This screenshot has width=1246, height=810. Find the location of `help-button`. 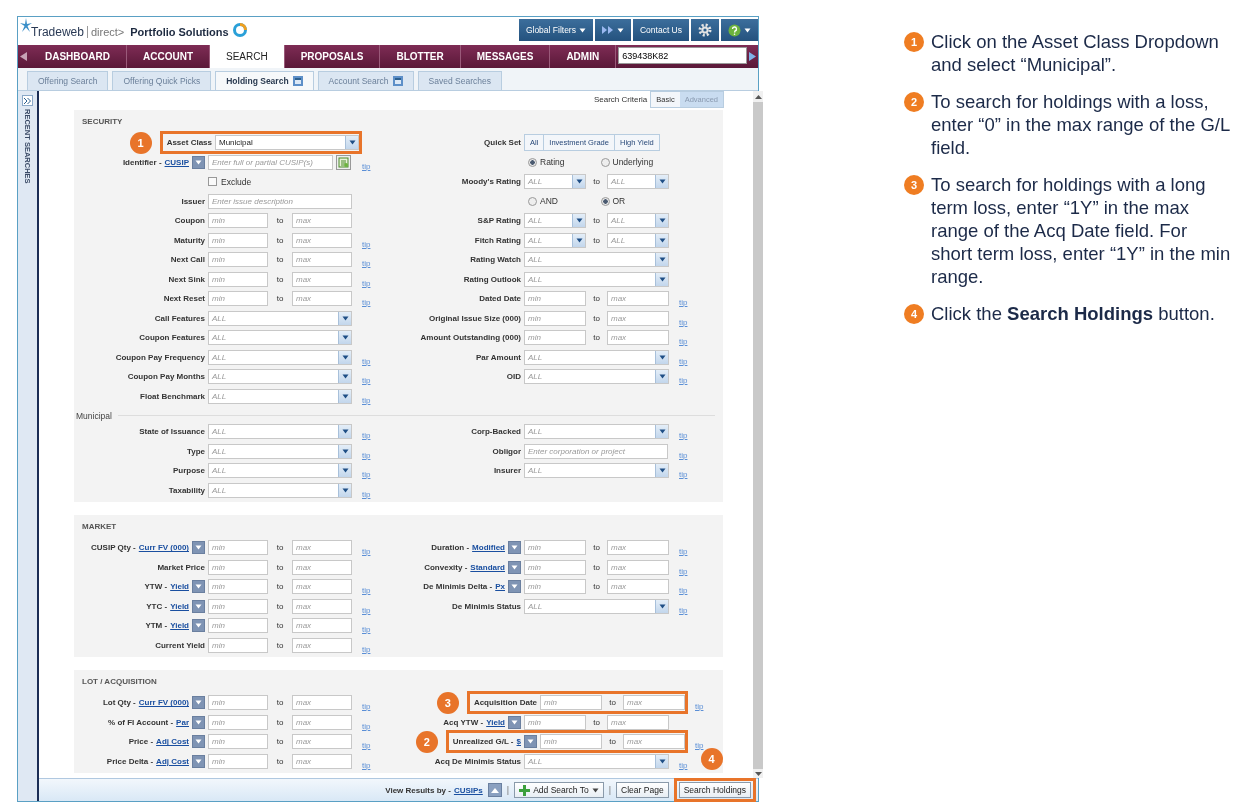

help-button is located at coordinates (739, 30).